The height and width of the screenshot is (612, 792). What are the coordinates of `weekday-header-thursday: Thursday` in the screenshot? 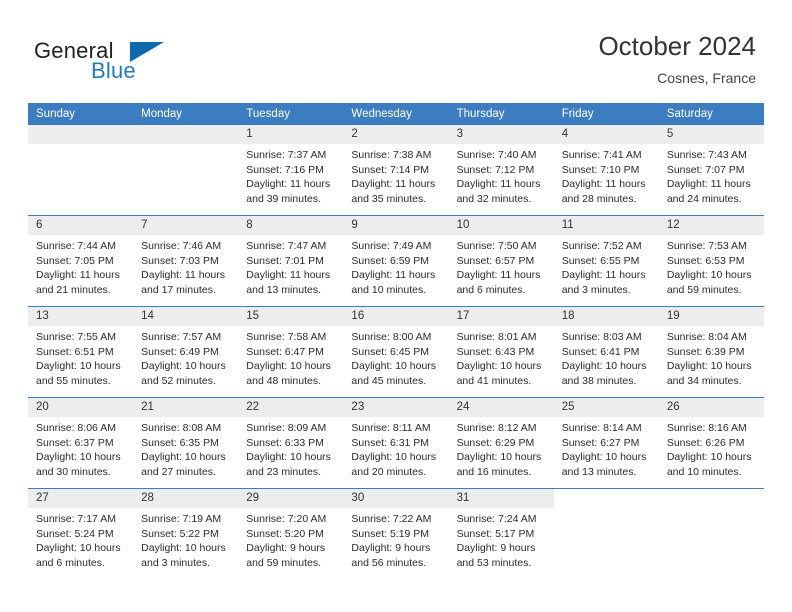 It's located at (501, 114).